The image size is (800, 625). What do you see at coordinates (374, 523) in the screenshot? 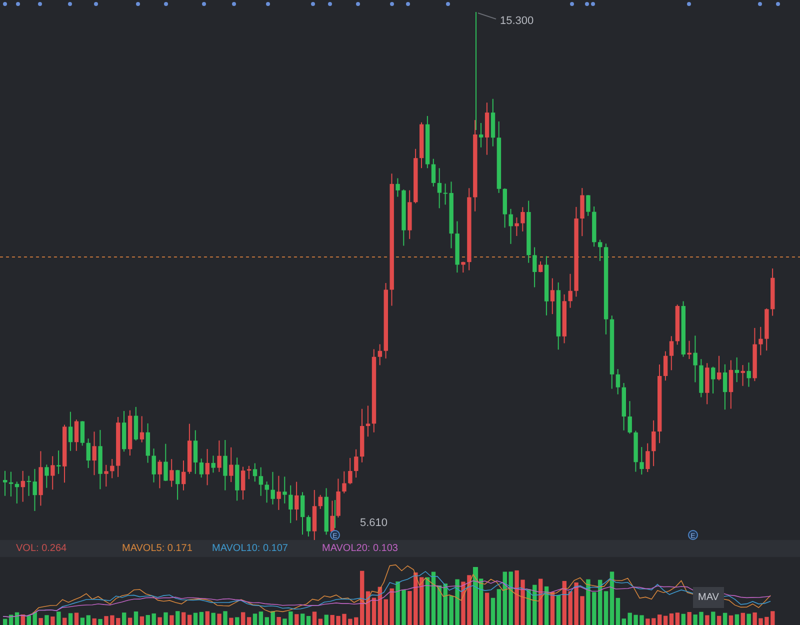
I see `low-price-label: 5.610` at bounding box center [374, 523].